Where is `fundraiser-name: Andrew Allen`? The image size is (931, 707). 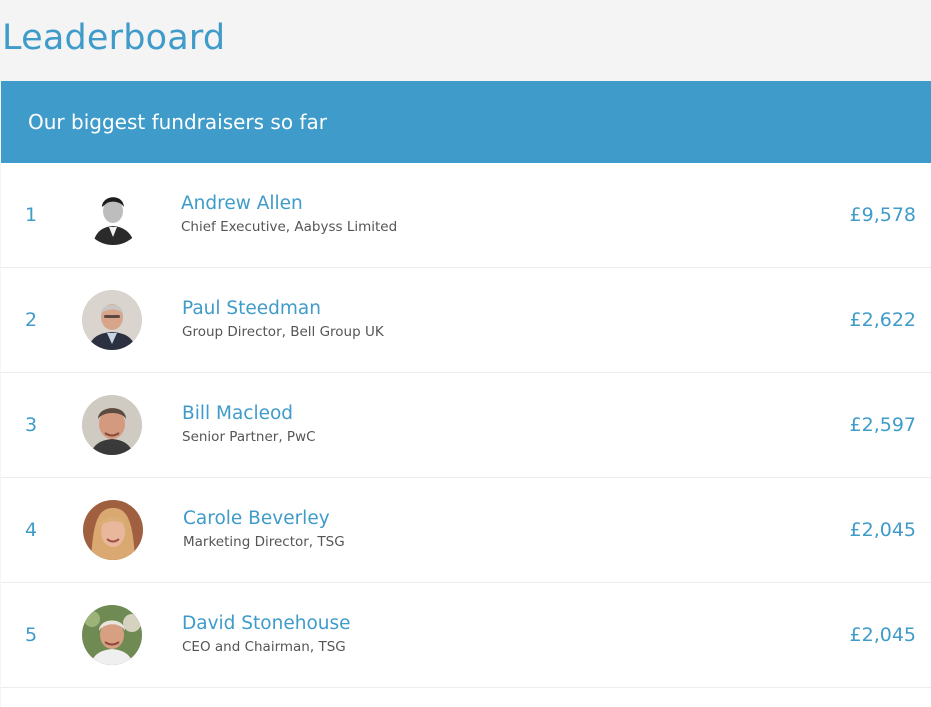
fundraiser-name: Andrew Allen is located at coordinates (242, 203).